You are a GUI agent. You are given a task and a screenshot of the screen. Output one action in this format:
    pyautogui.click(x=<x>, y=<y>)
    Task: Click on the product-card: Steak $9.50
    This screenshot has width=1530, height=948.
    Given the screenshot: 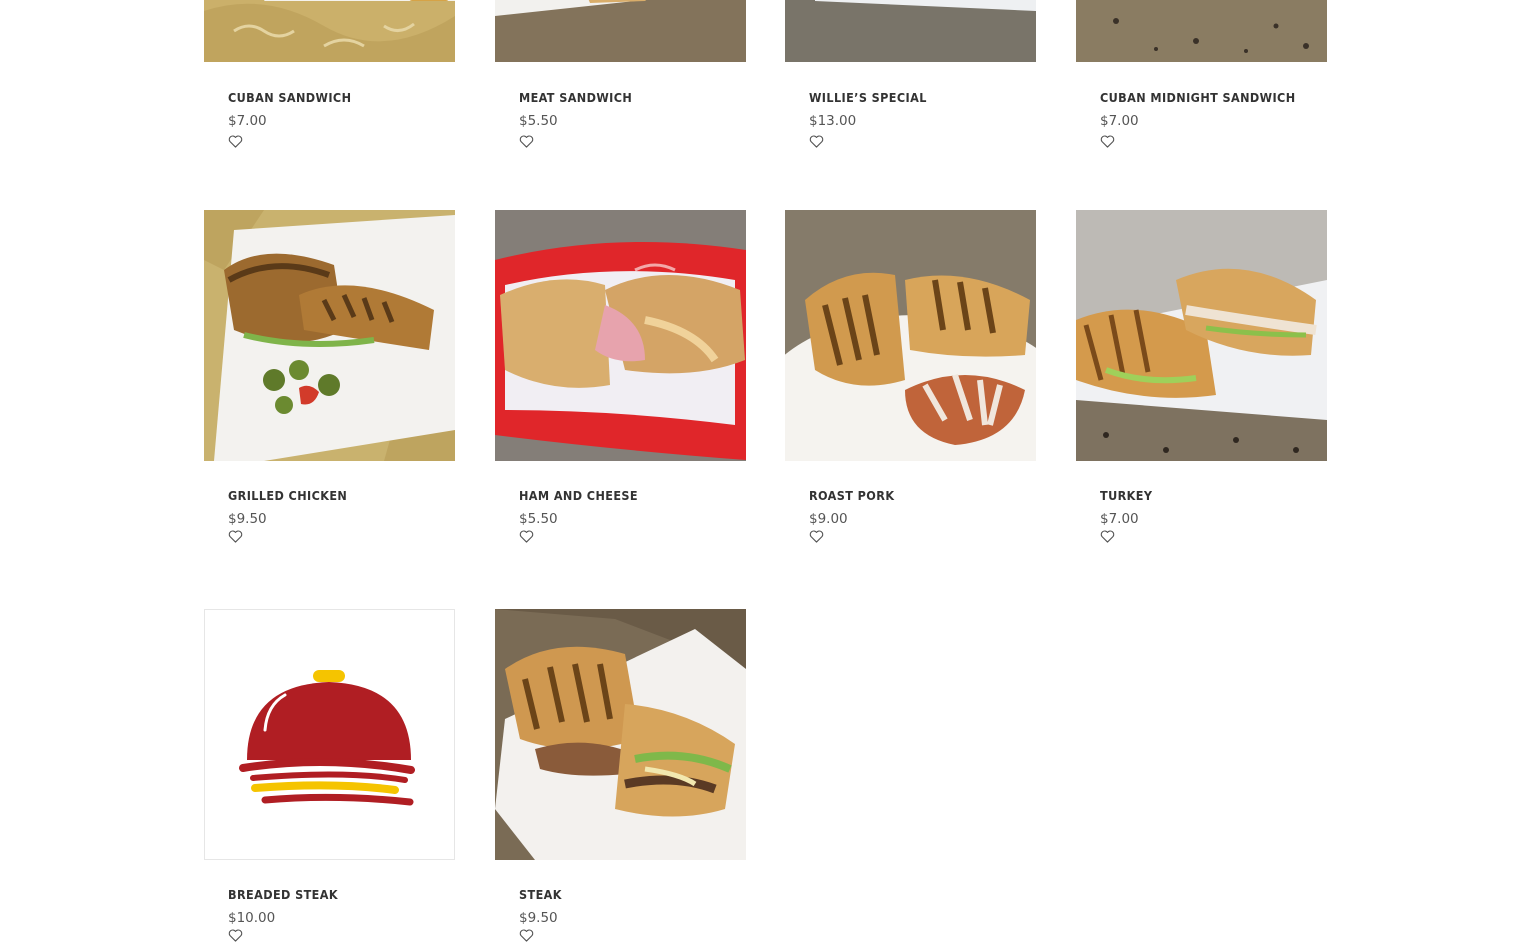 What is the action you would take?
    pyautogui.click(x=620, y=778)
    